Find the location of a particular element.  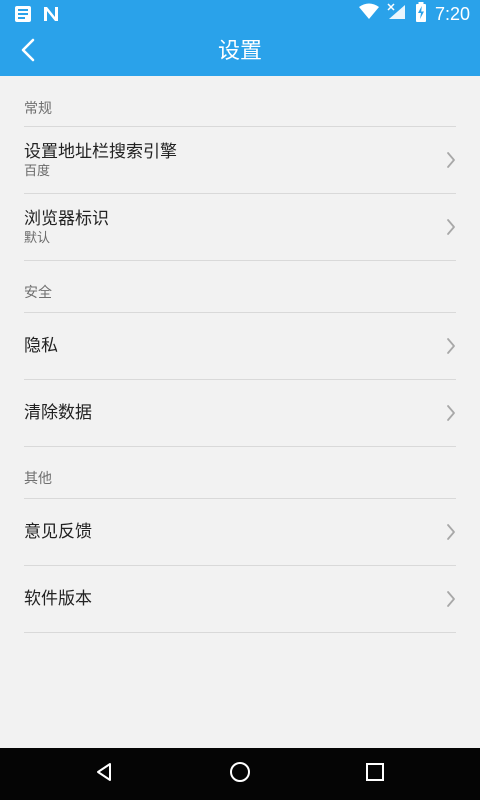

battery-charging-icon is located at coordinates (421, 14).